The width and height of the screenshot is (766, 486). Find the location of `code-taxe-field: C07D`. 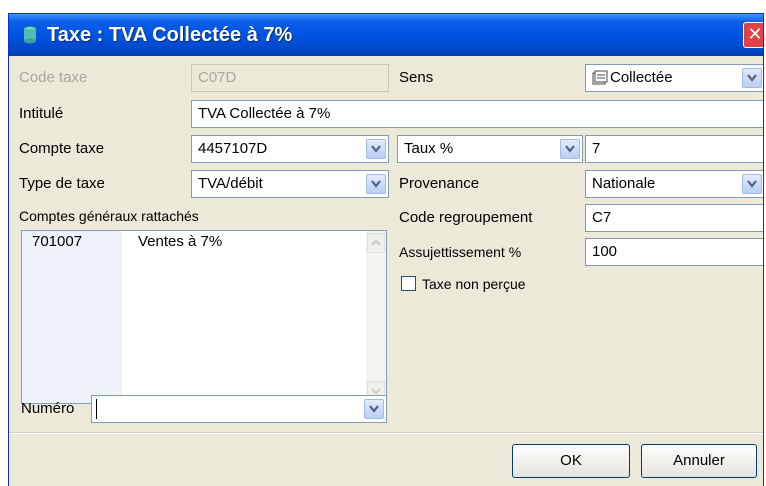

code-taxe-field: C07D is located at coordinates (290, 78).